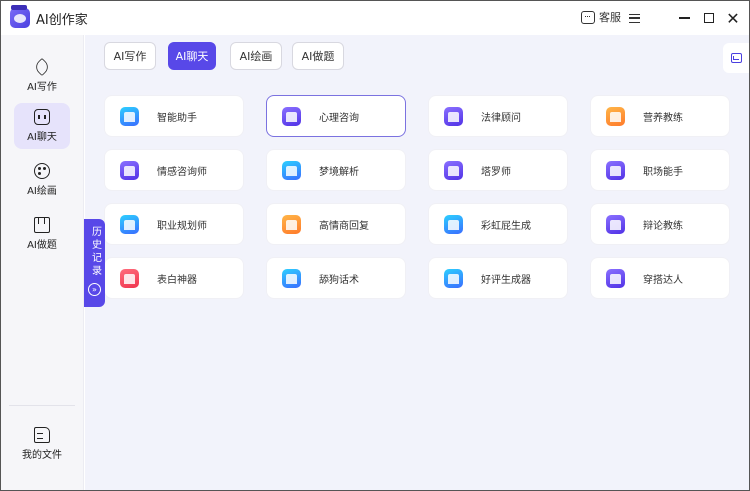 The image size is (750, 491). Describe the element at coordinates (42, 225) in the screenshot. I see `book-icon` at that location.